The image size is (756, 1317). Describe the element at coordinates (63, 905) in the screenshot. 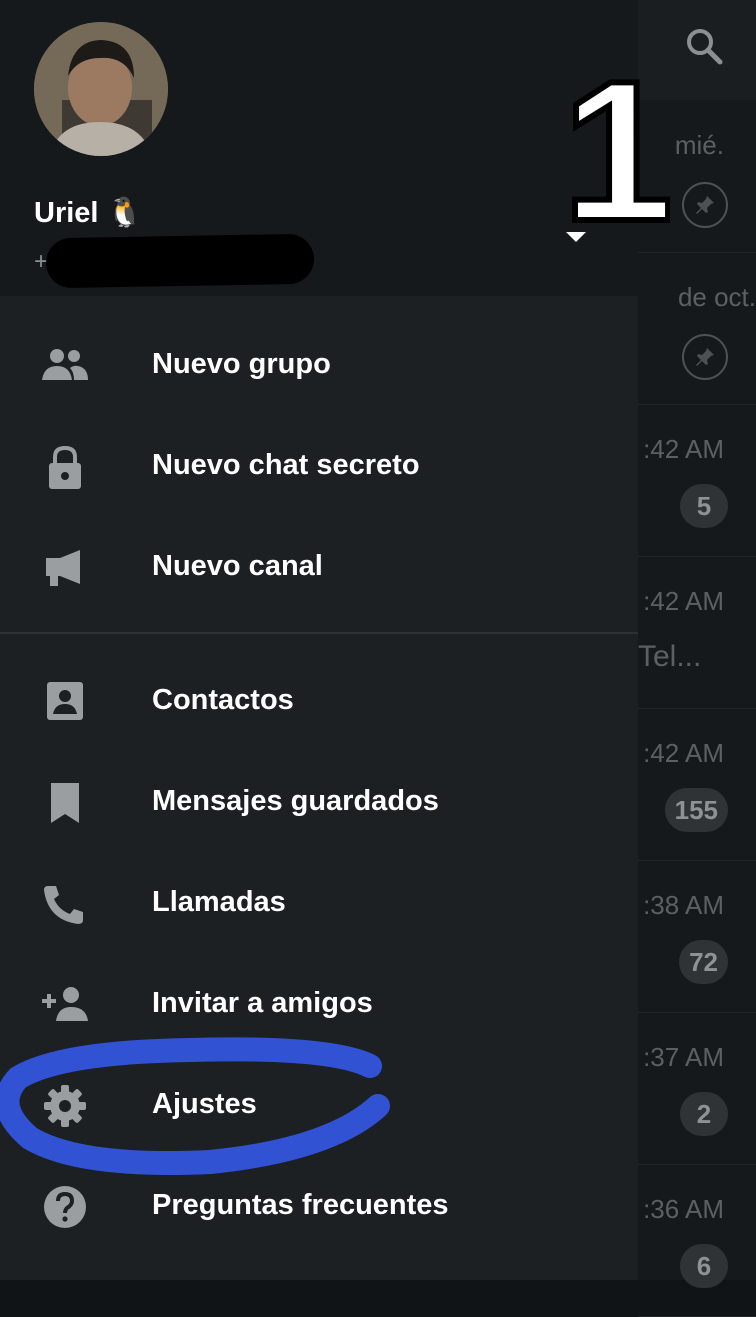

I see `phone-icon` at that location.